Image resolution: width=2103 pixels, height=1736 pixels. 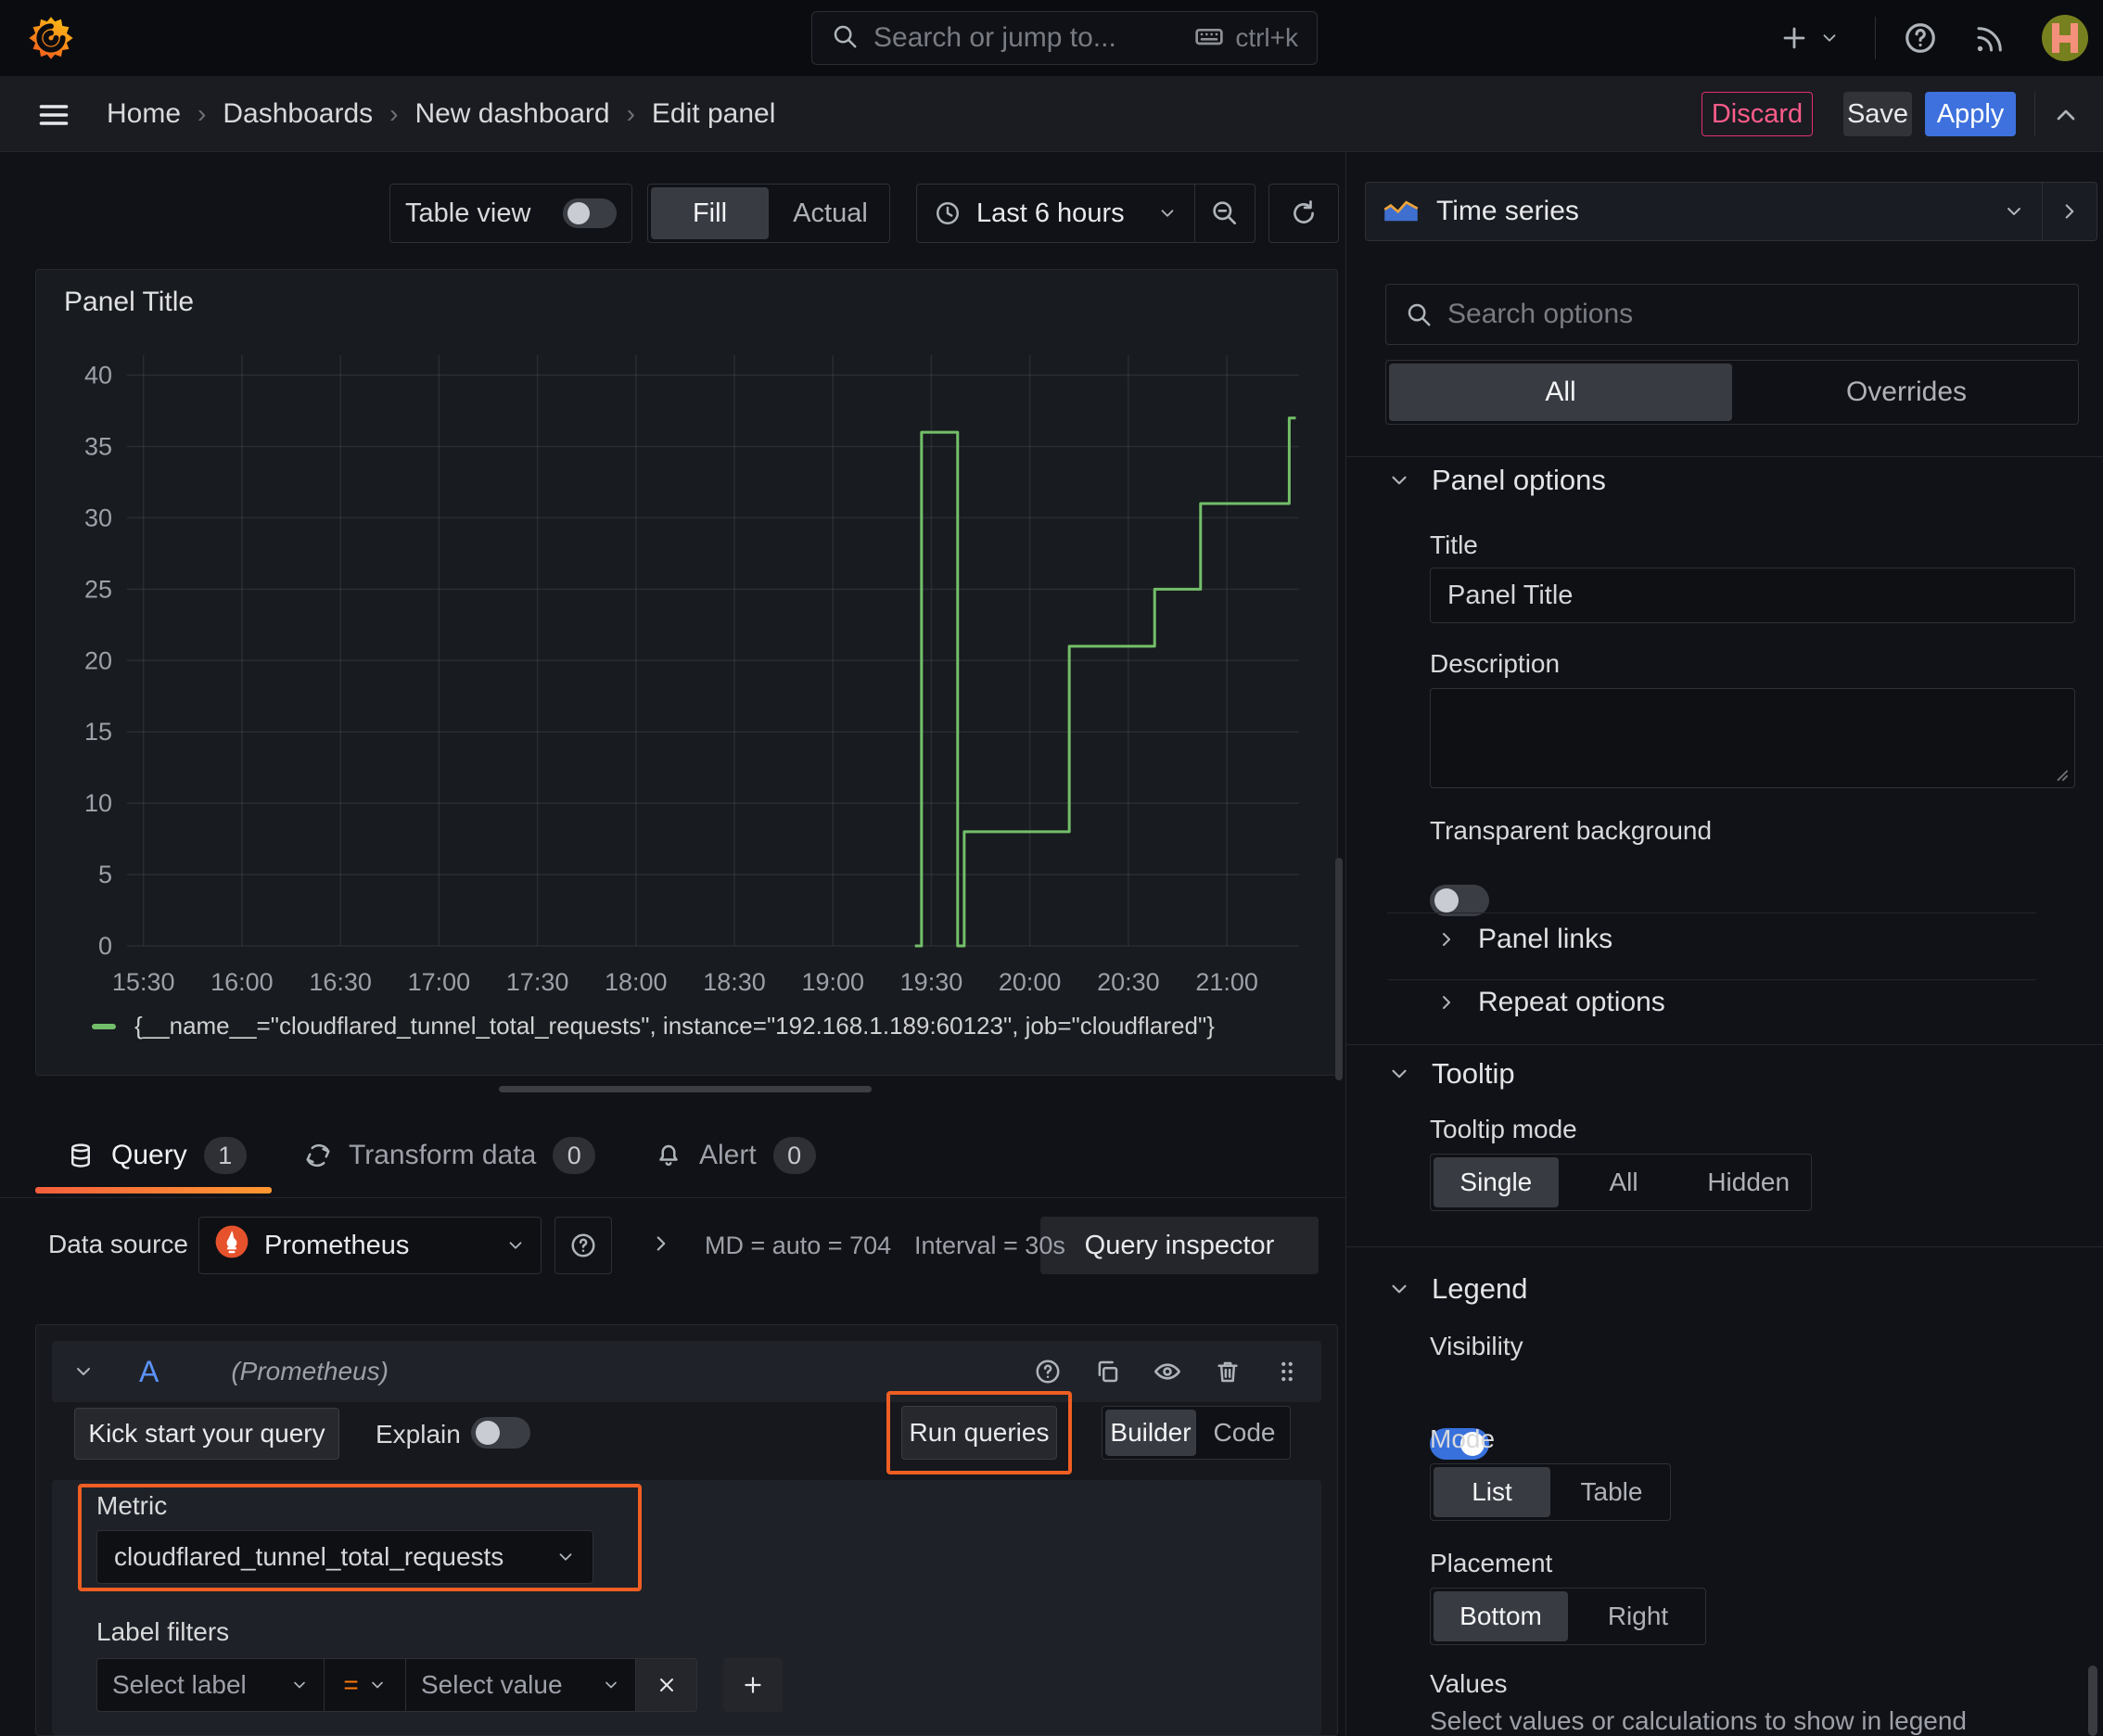 What do you see at coordinates (418, 1434) in the screenshot?
I see `explain-label: Explain` at bounding box center [418, 1434].